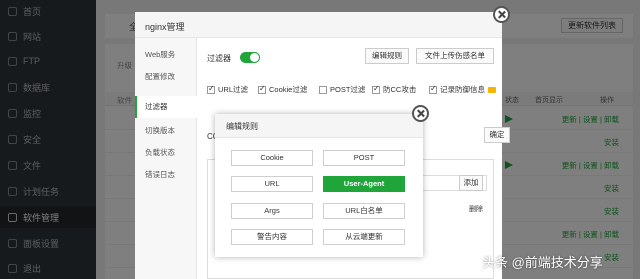 The width and height of the screenshot is (640, 279). What do you see at coordinates (400, 89) in the screenshot?
I see `checkbox-label: 防CC攻击` at bounding box center [400, 89].